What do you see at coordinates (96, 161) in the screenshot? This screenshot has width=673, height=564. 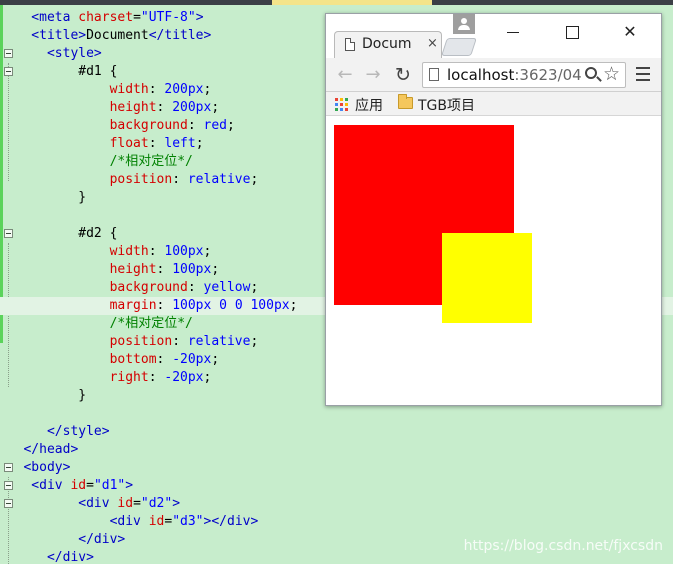 I see `code-token: /*相对定位*/` at bounding box center [96, 161].